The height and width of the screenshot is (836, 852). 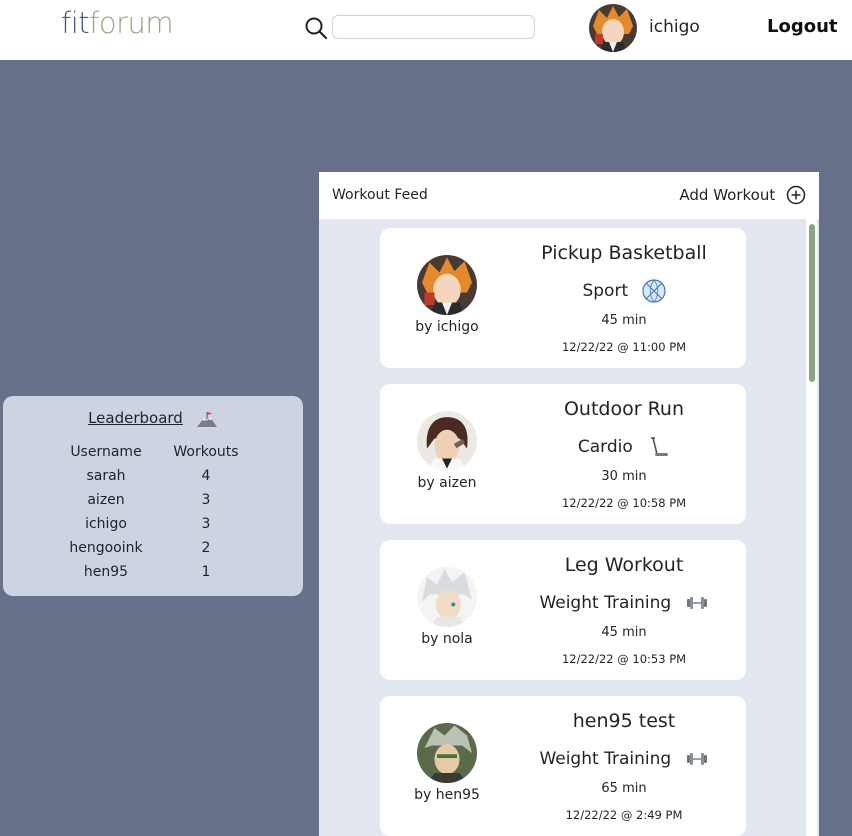 I want to click on workout-title: Leg Workout, so click(x=624, y=565).